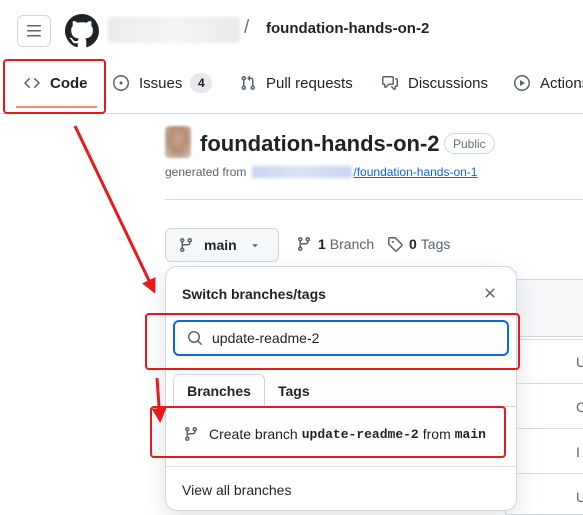 This screenshot has width=583, height=515. Describe the element at coordinates (178, 142) in the screenshot. I see `owner-avatar` at that location.